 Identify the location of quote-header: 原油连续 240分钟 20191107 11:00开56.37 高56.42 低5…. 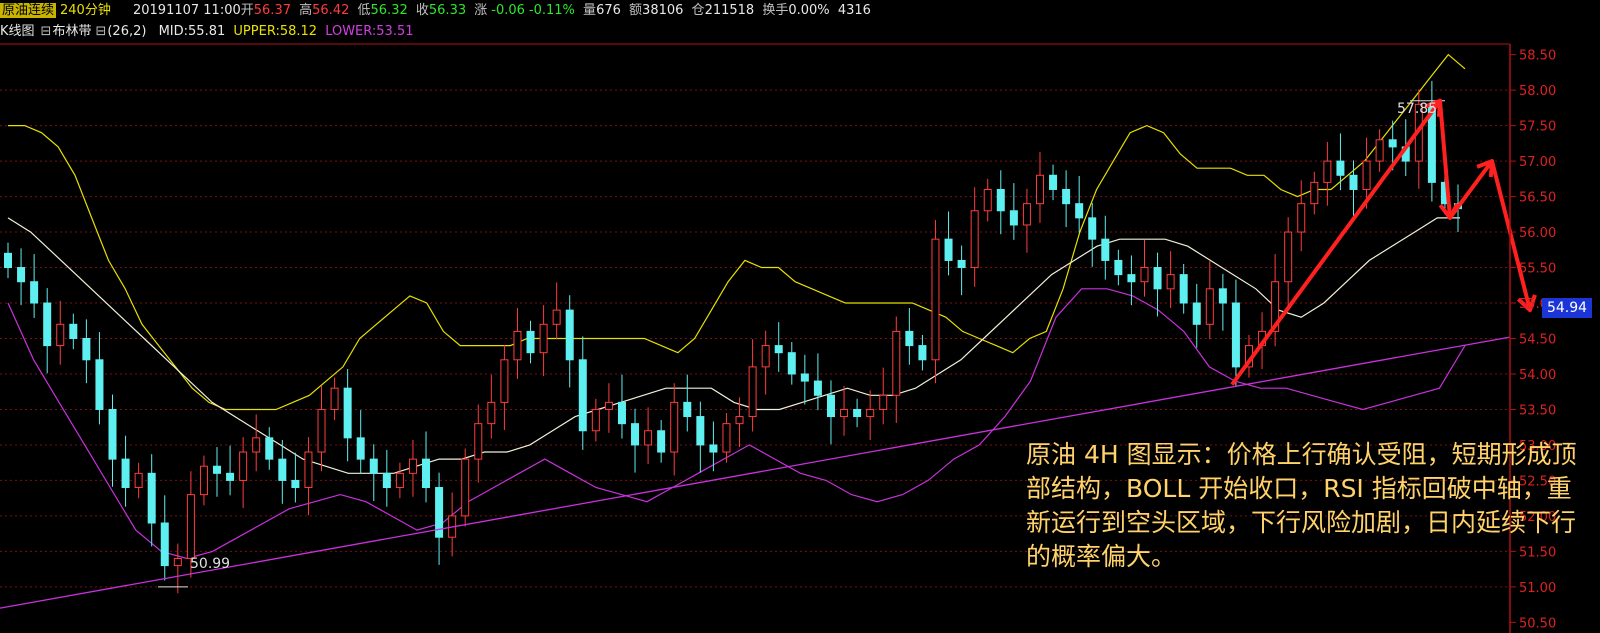
(800, 11).